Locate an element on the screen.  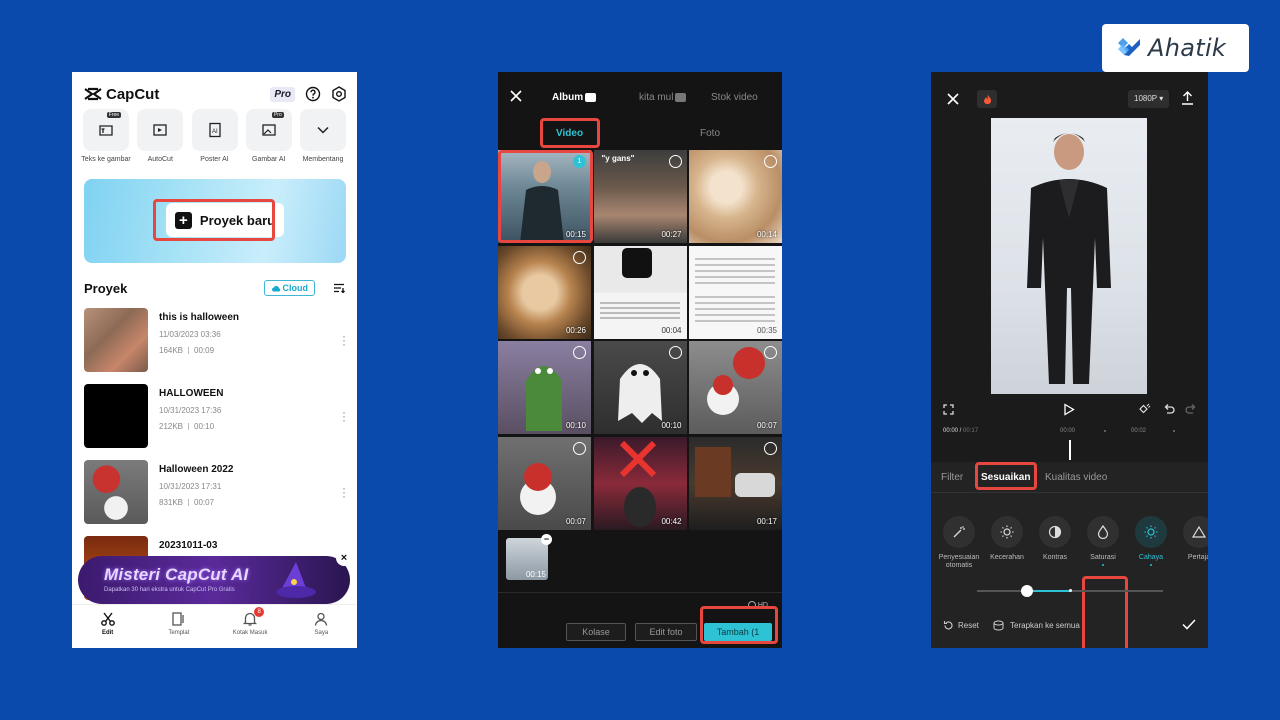
contrast-icon is located at coordinates (1055, 532).